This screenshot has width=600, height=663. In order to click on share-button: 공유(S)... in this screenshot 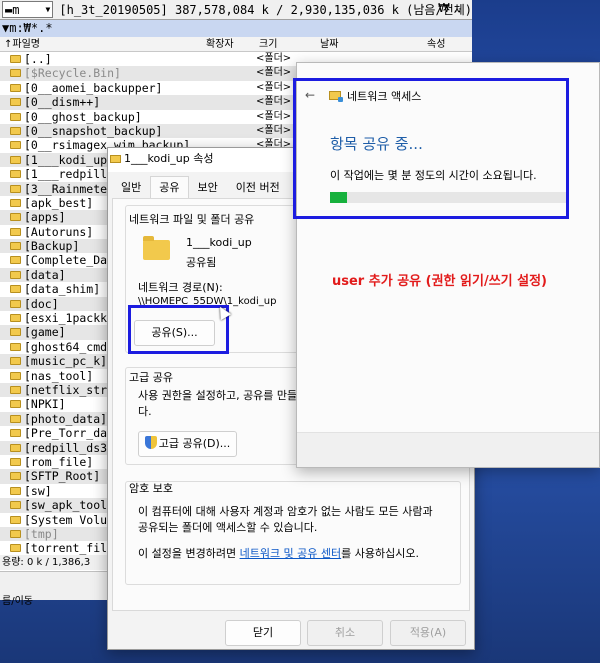, I will do `click(174, 333)`.